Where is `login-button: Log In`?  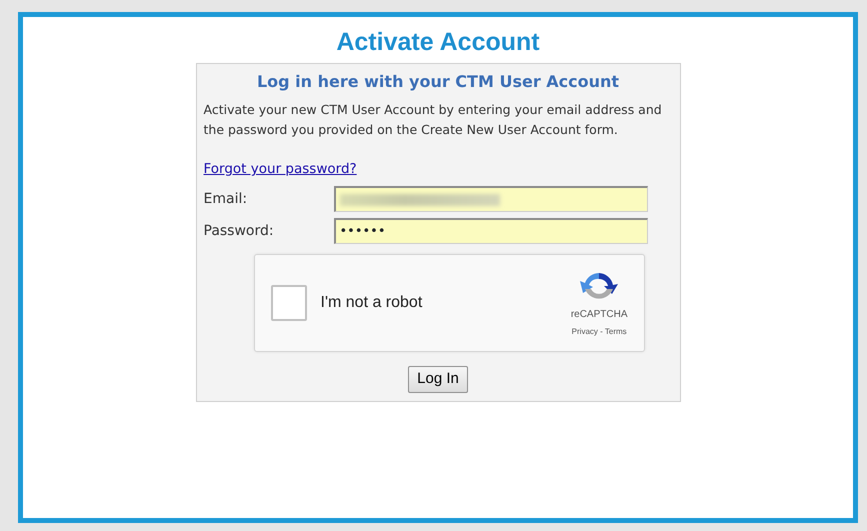
login-button: Log In is located at coordinates (438, 379).